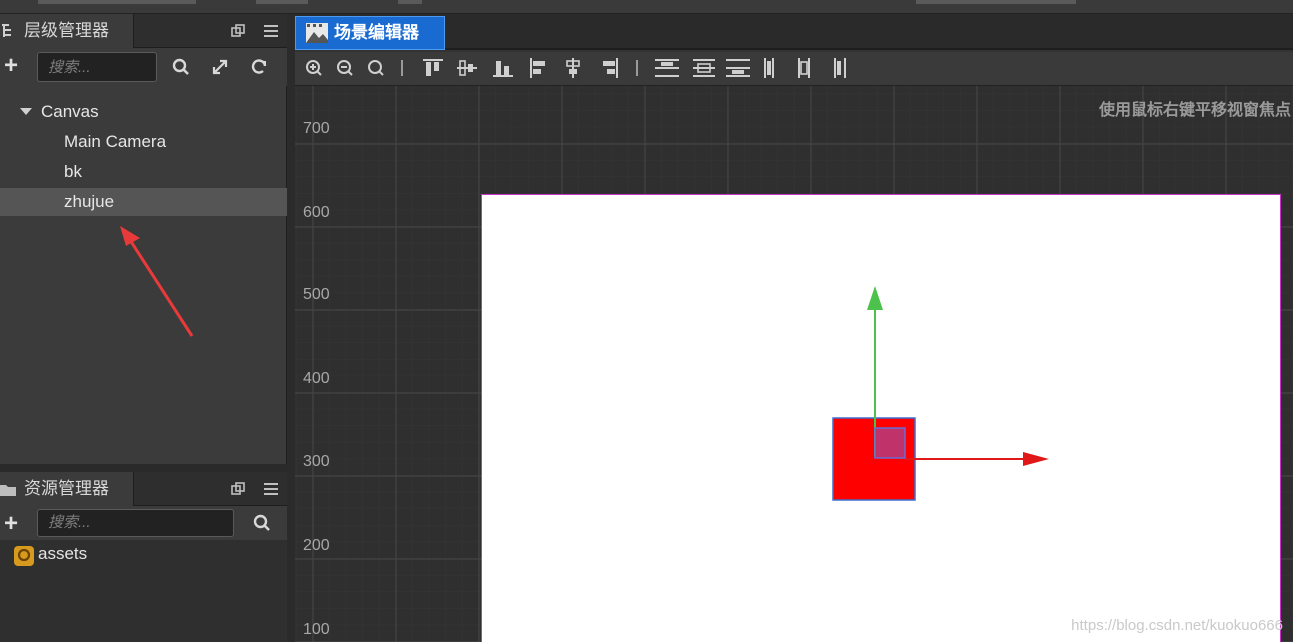  I want to click on refresh-icon, so click(259, 67).